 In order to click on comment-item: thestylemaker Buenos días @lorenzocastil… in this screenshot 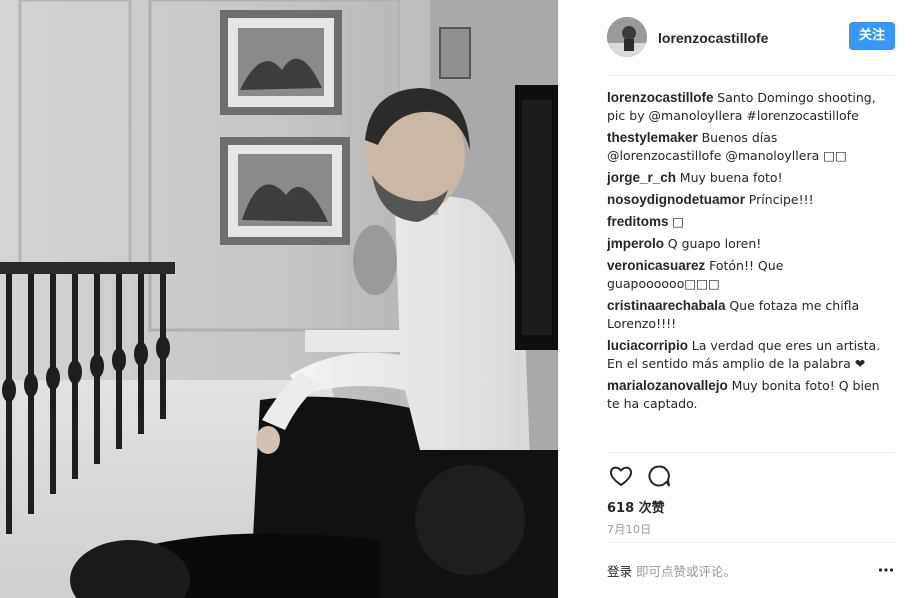, I will do `click(751, 147)`.